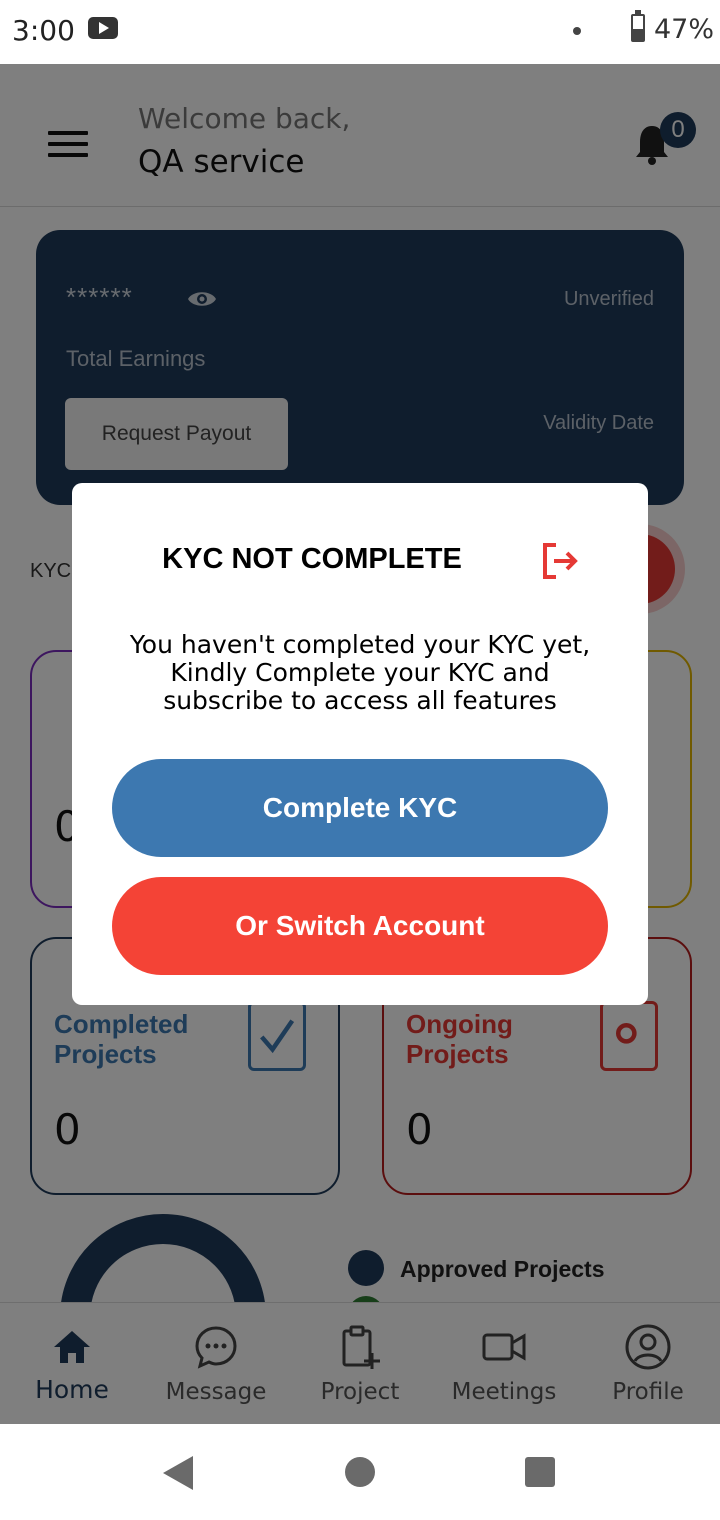 Image resolution: width=720 pixels, height=1520 pixels. What do you see at coordinates (360, 926) in the screenshot?
I see `switch-account-button: Or Switch Account` at bounding box center [360, 926].